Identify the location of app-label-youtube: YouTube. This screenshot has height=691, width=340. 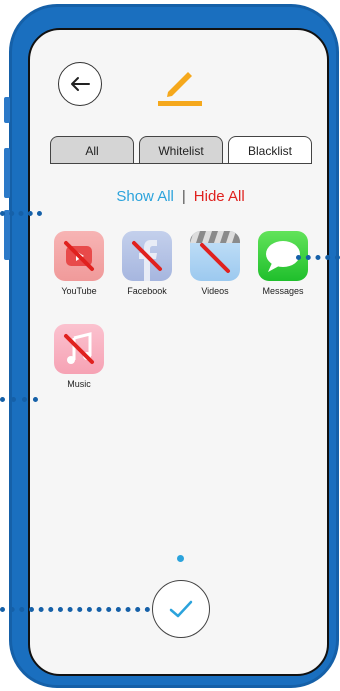
(79, 291).